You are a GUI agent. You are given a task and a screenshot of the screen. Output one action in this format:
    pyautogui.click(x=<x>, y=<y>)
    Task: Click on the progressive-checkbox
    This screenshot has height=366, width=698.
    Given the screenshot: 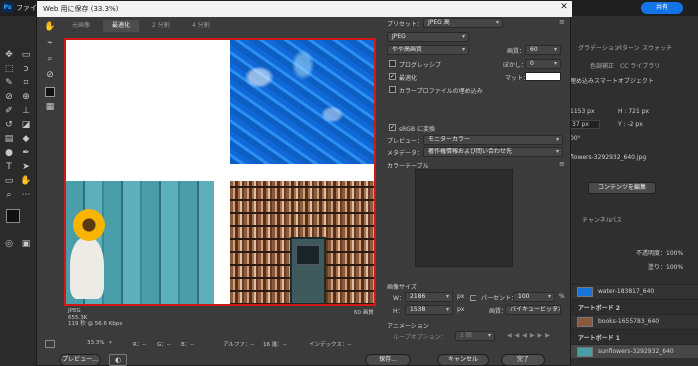 What is the action you would take?
    pyautogui.click(x=392, y=63)
    